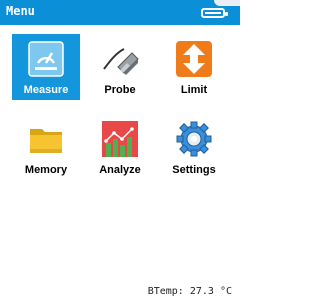 This screenshot has height=304, width=320. I want to click on menu-item-measure: Measure, so click(46, 67).